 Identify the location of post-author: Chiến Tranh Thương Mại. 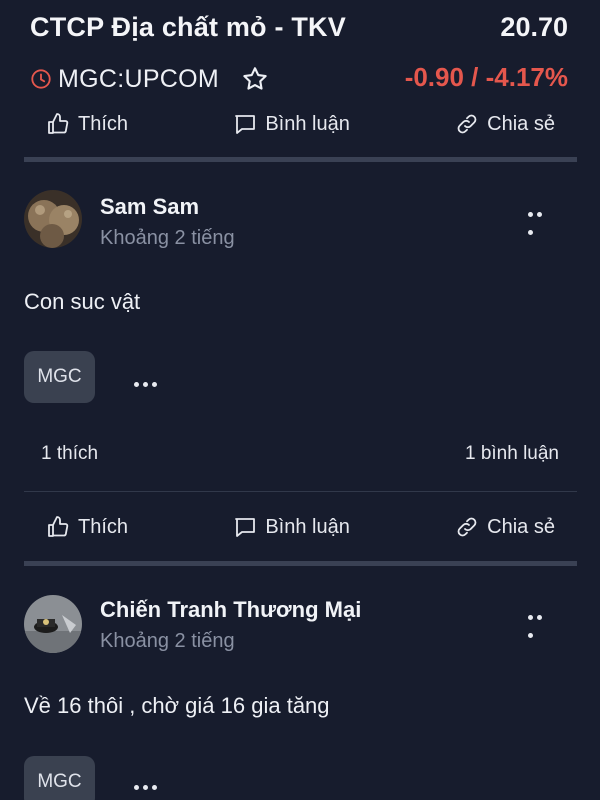
(230, 610).